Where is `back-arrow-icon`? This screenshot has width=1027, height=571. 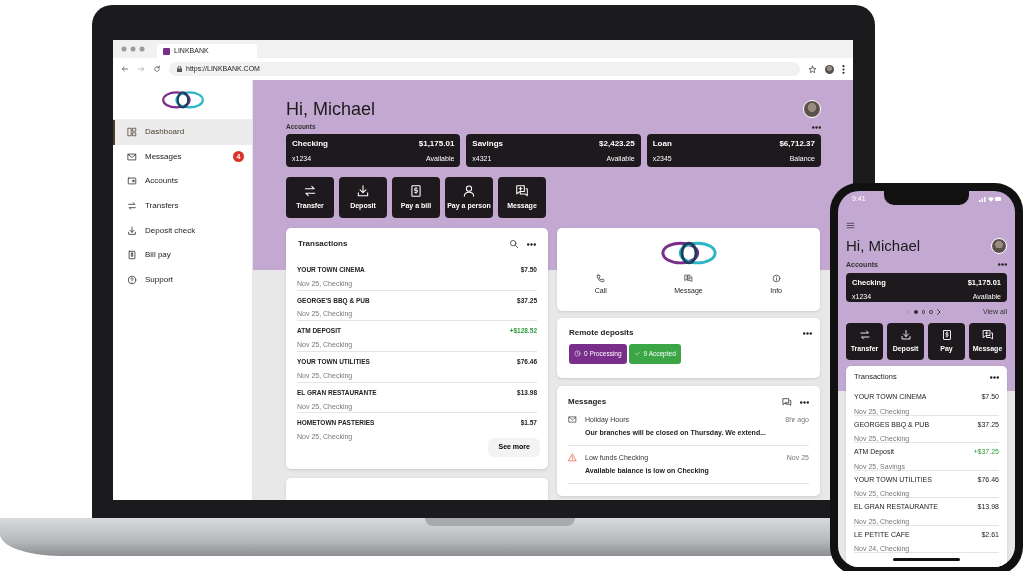
back-arrow-icon is located at coordinates (125, 69).